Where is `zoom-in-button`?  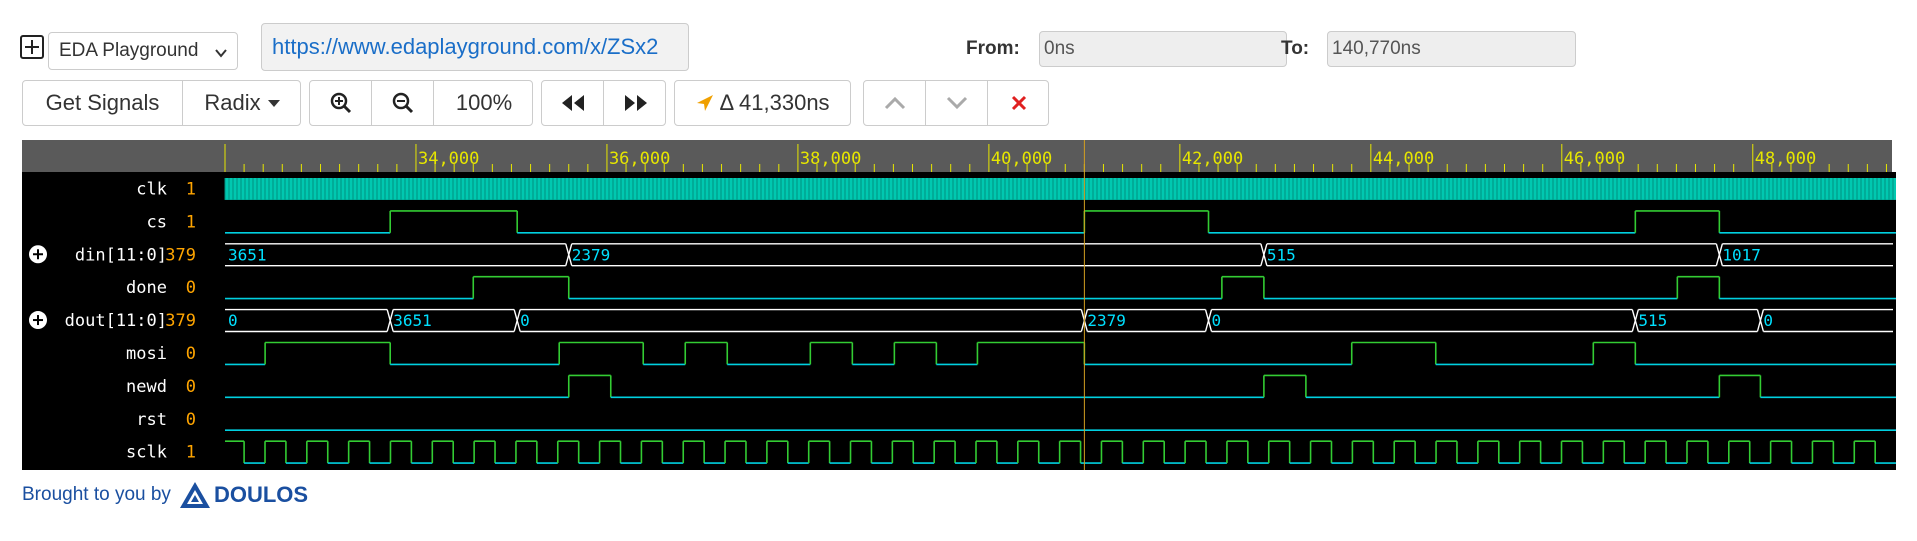
zoom-in-button is located at coordinates (341, 103).